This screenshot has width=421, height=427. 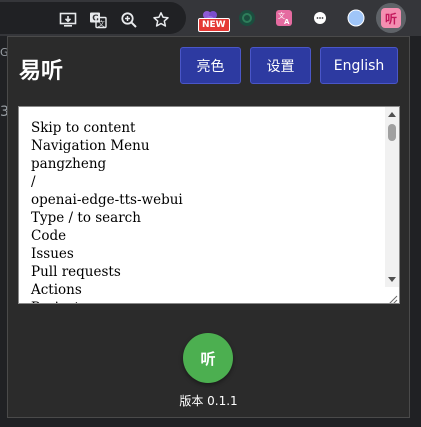 I want to click on install-app-icon, so click(x=68, y=20).